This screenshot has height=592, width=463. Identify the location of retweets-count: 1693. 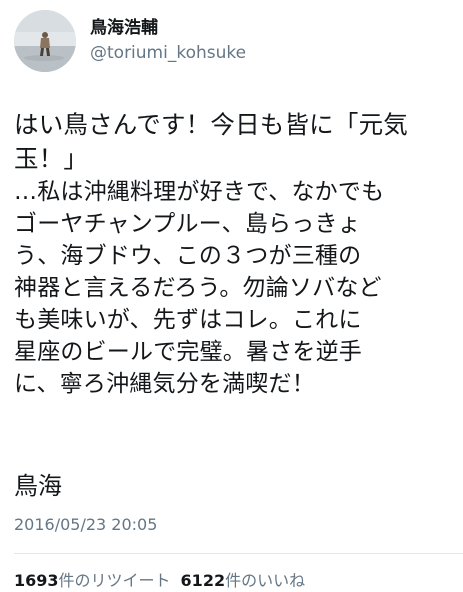
(36, 580).